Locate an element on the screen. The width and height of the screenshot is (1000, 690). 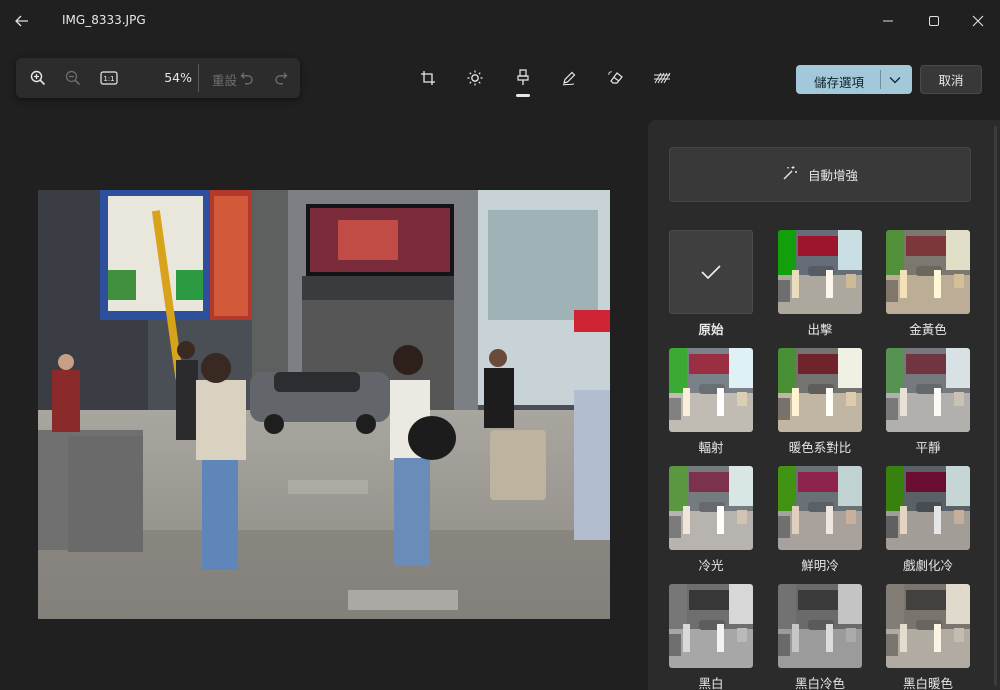
filter-item: 輻射 is located at coordinates (711, 402).